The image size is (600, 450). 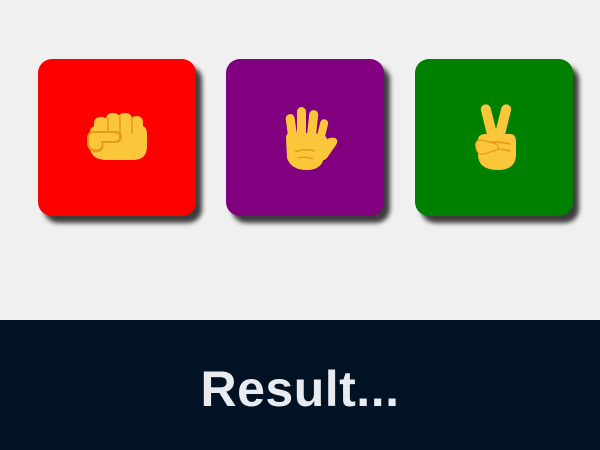 I want to click on rock-button, so click(x=117, y=137).